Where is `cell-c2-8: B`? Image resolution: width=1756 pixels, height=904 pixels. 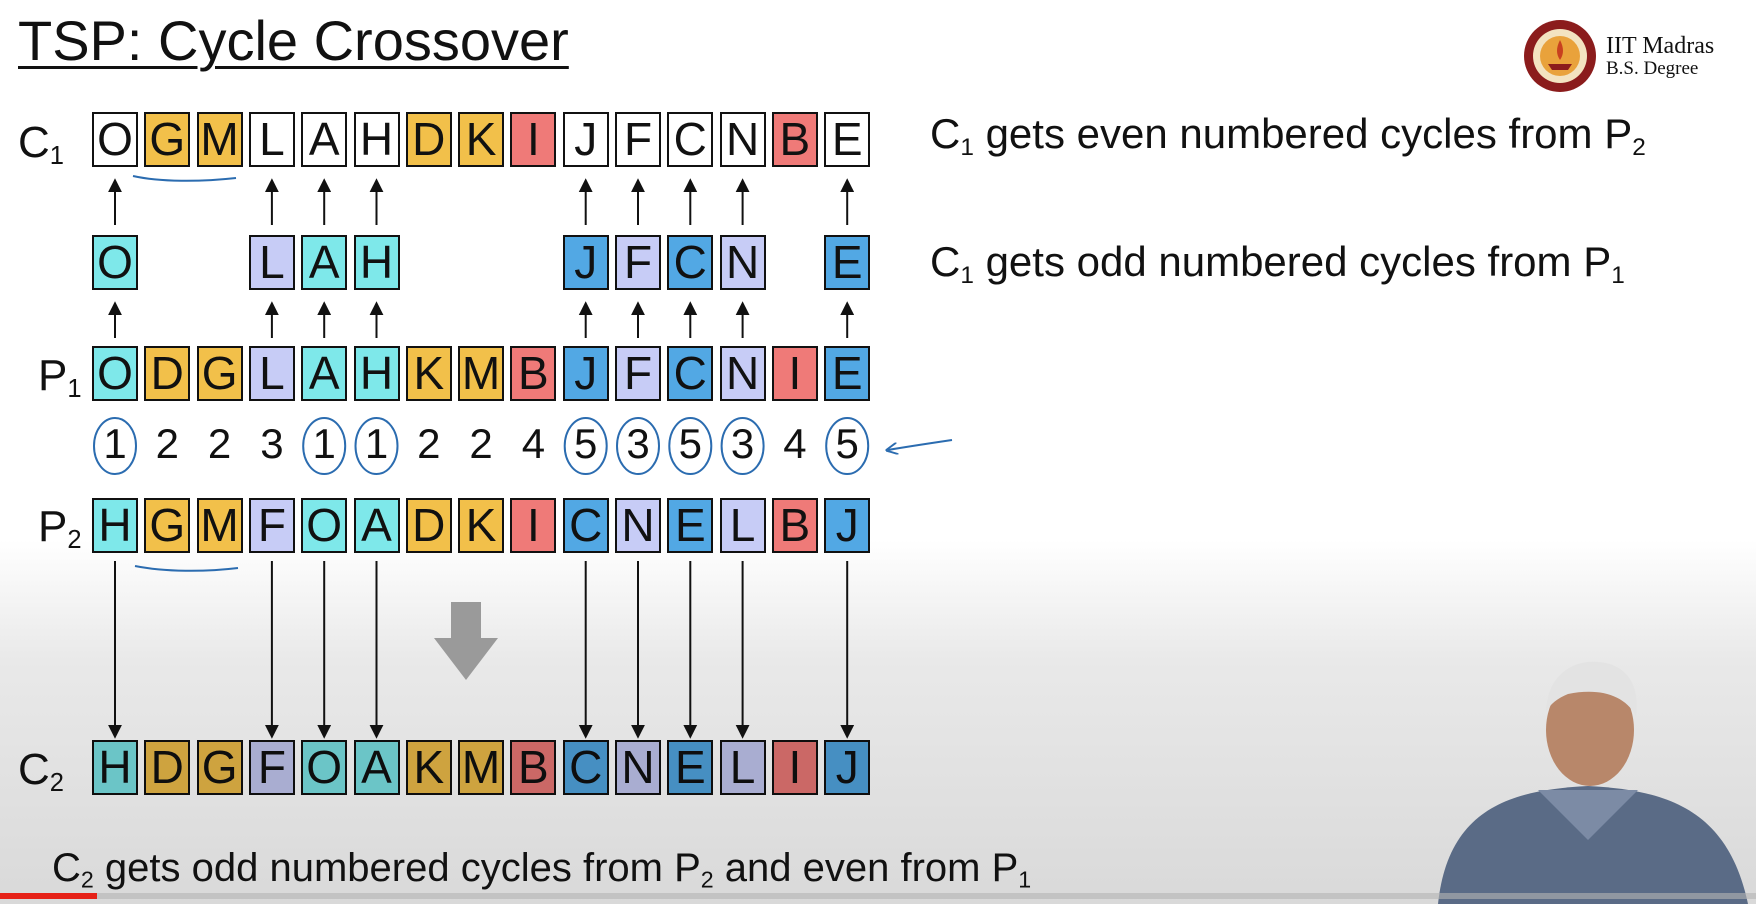 cell-c2-8: B is located at coordinates (533, 767).